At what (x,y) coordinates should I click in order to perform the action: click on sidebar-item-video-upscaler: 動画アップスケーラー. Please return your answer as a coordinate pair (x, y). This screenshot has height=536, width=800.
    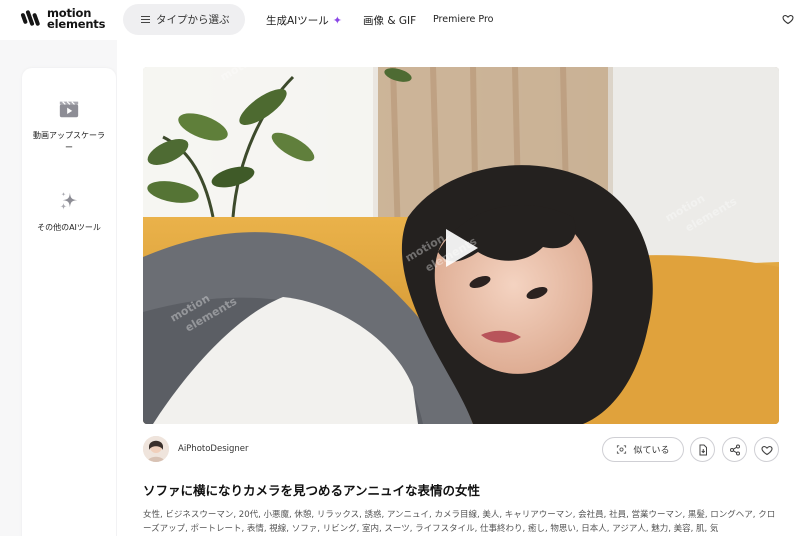
    Looking at the image, I should click on (69, 126).